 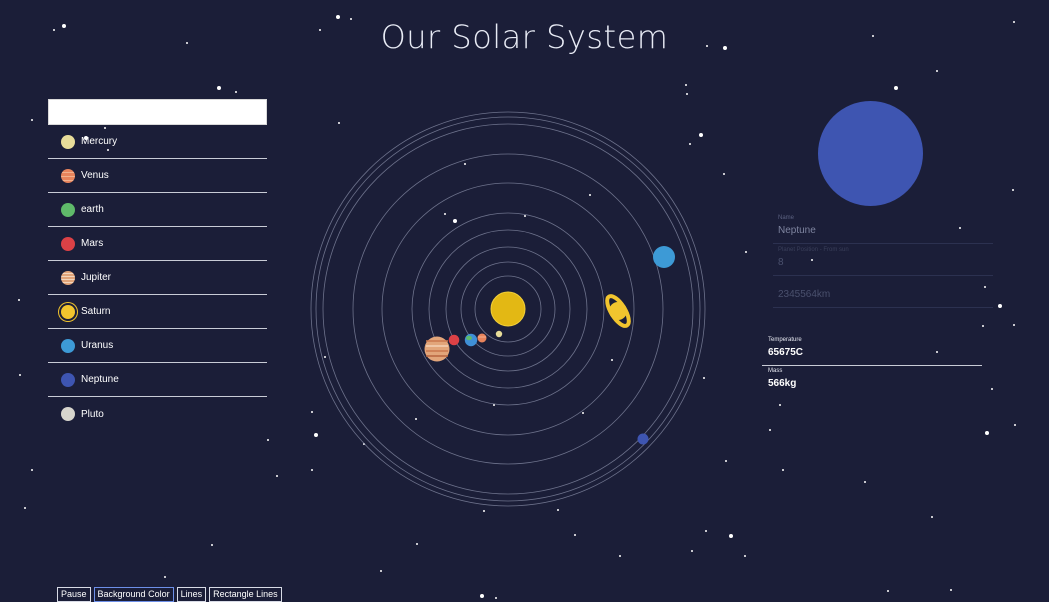 What do you see at coordinates (883, 292) in the screenshot?
I see `distance-field: 2345564km` at bounding box center [883, 292].